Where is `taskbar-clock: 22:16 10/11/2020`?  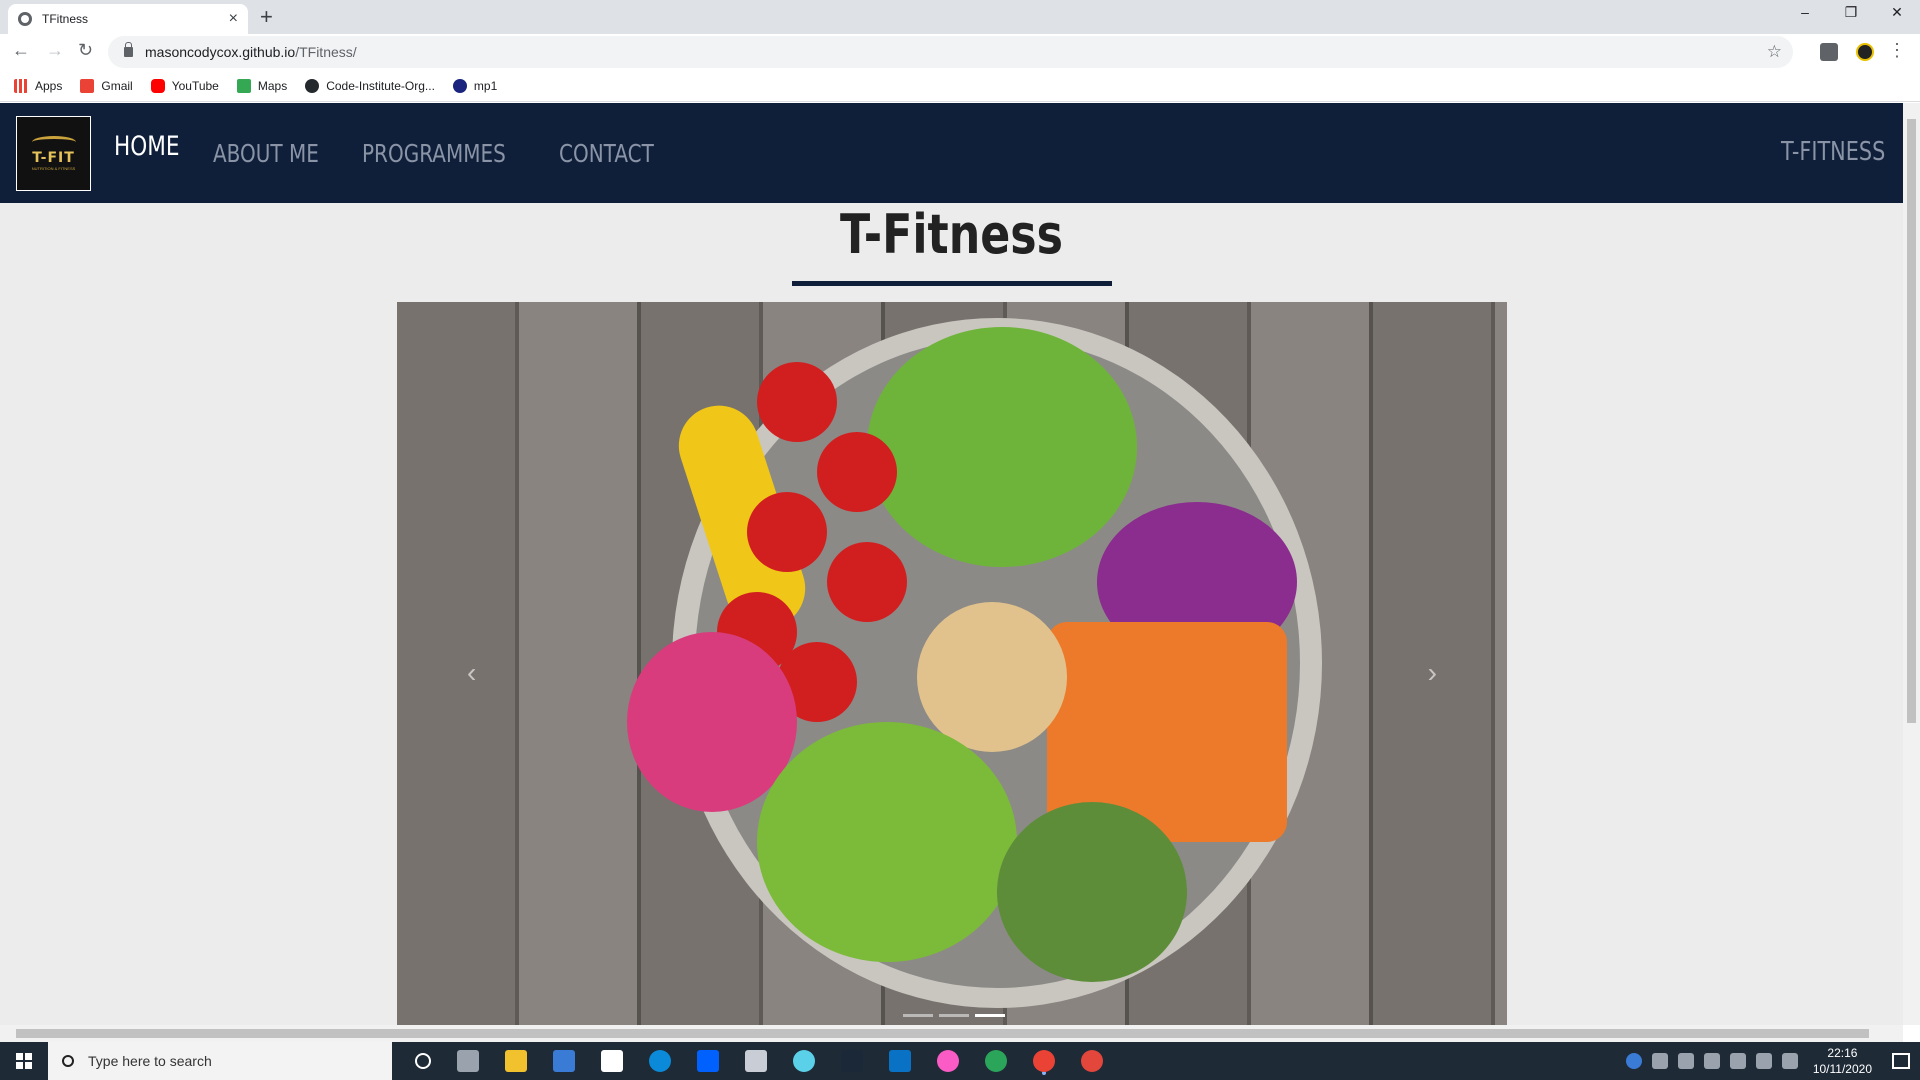
taskbar-clock: 22:16 10/11/2020 is located at coordinates (1842, 1061).